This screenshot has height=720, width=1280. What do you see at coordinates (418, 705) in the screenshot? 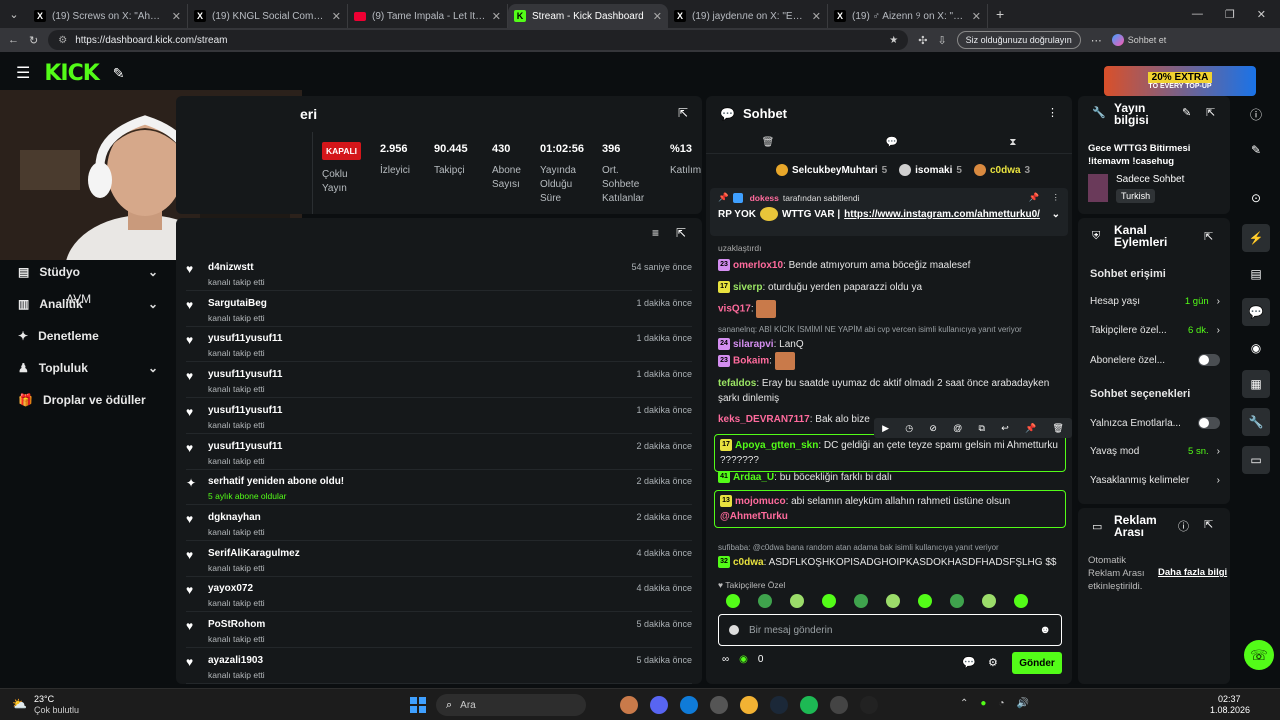
I see `windows-start-icon` at bounding box center [418, 705].